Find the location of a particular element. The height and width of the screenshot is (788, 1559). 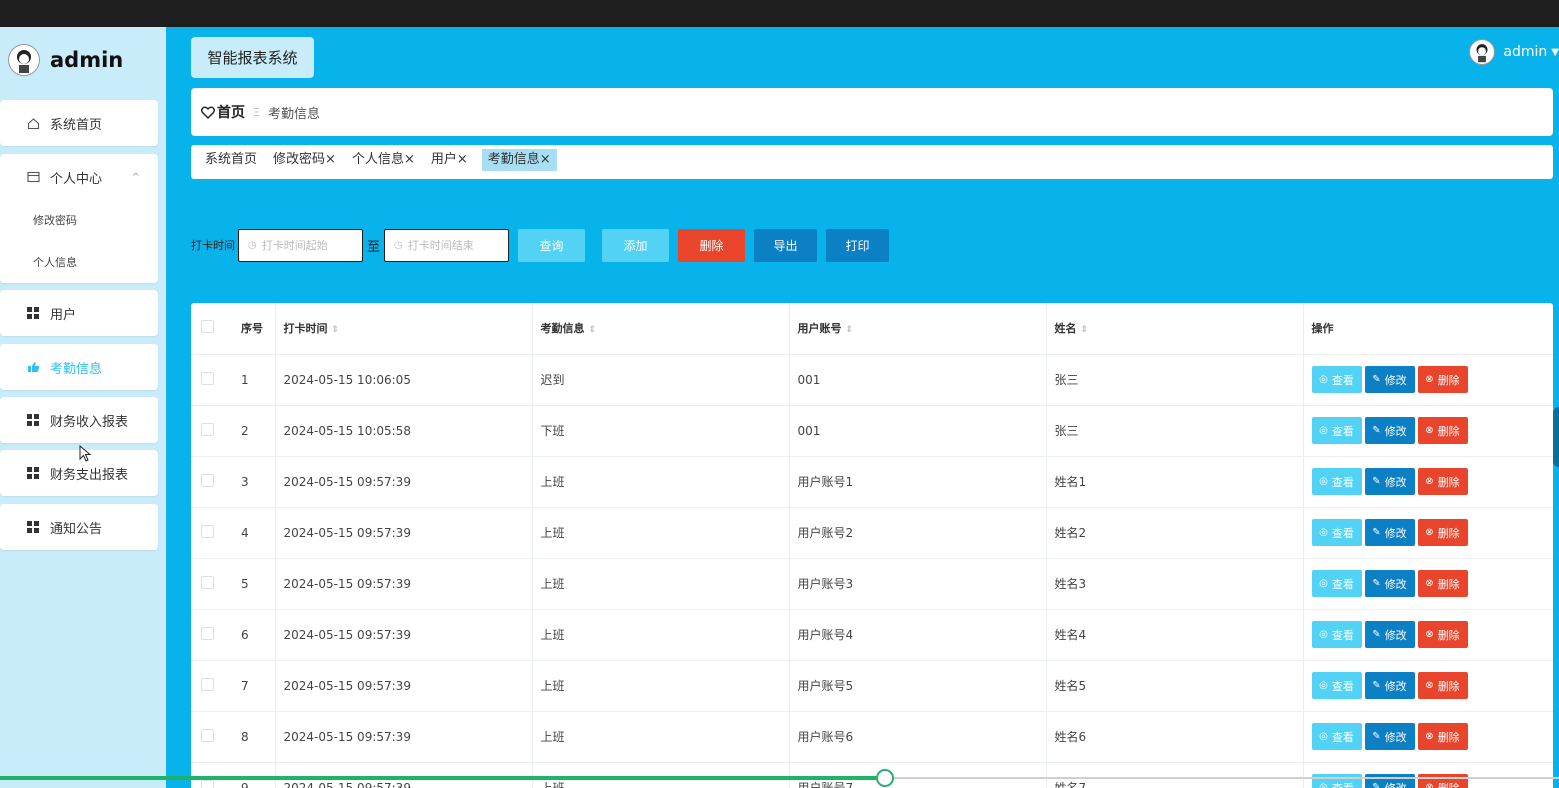

side-drawer-handle is located at coordinates (1556, 437).